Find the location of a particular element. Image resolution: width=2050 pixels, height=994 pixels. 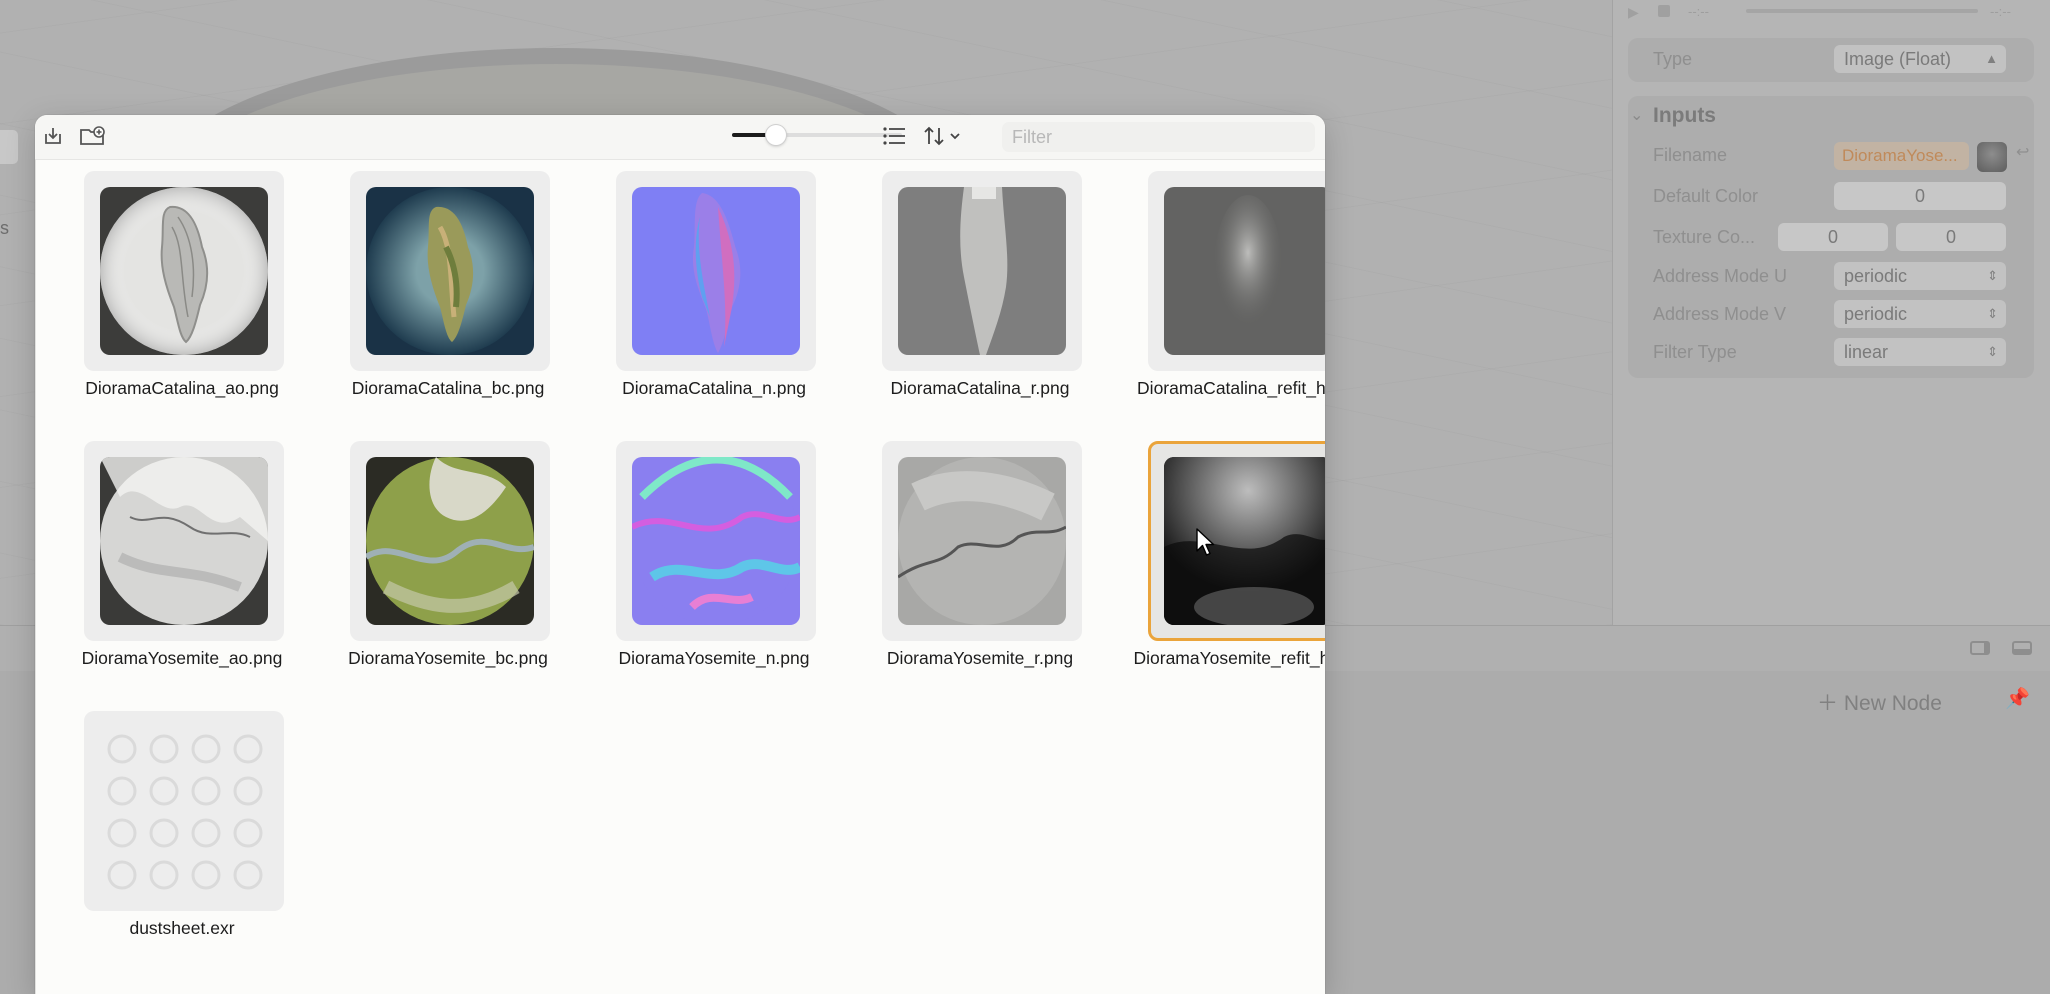

type-select-value: Image (Float) is located at coordinates (1898, 59).